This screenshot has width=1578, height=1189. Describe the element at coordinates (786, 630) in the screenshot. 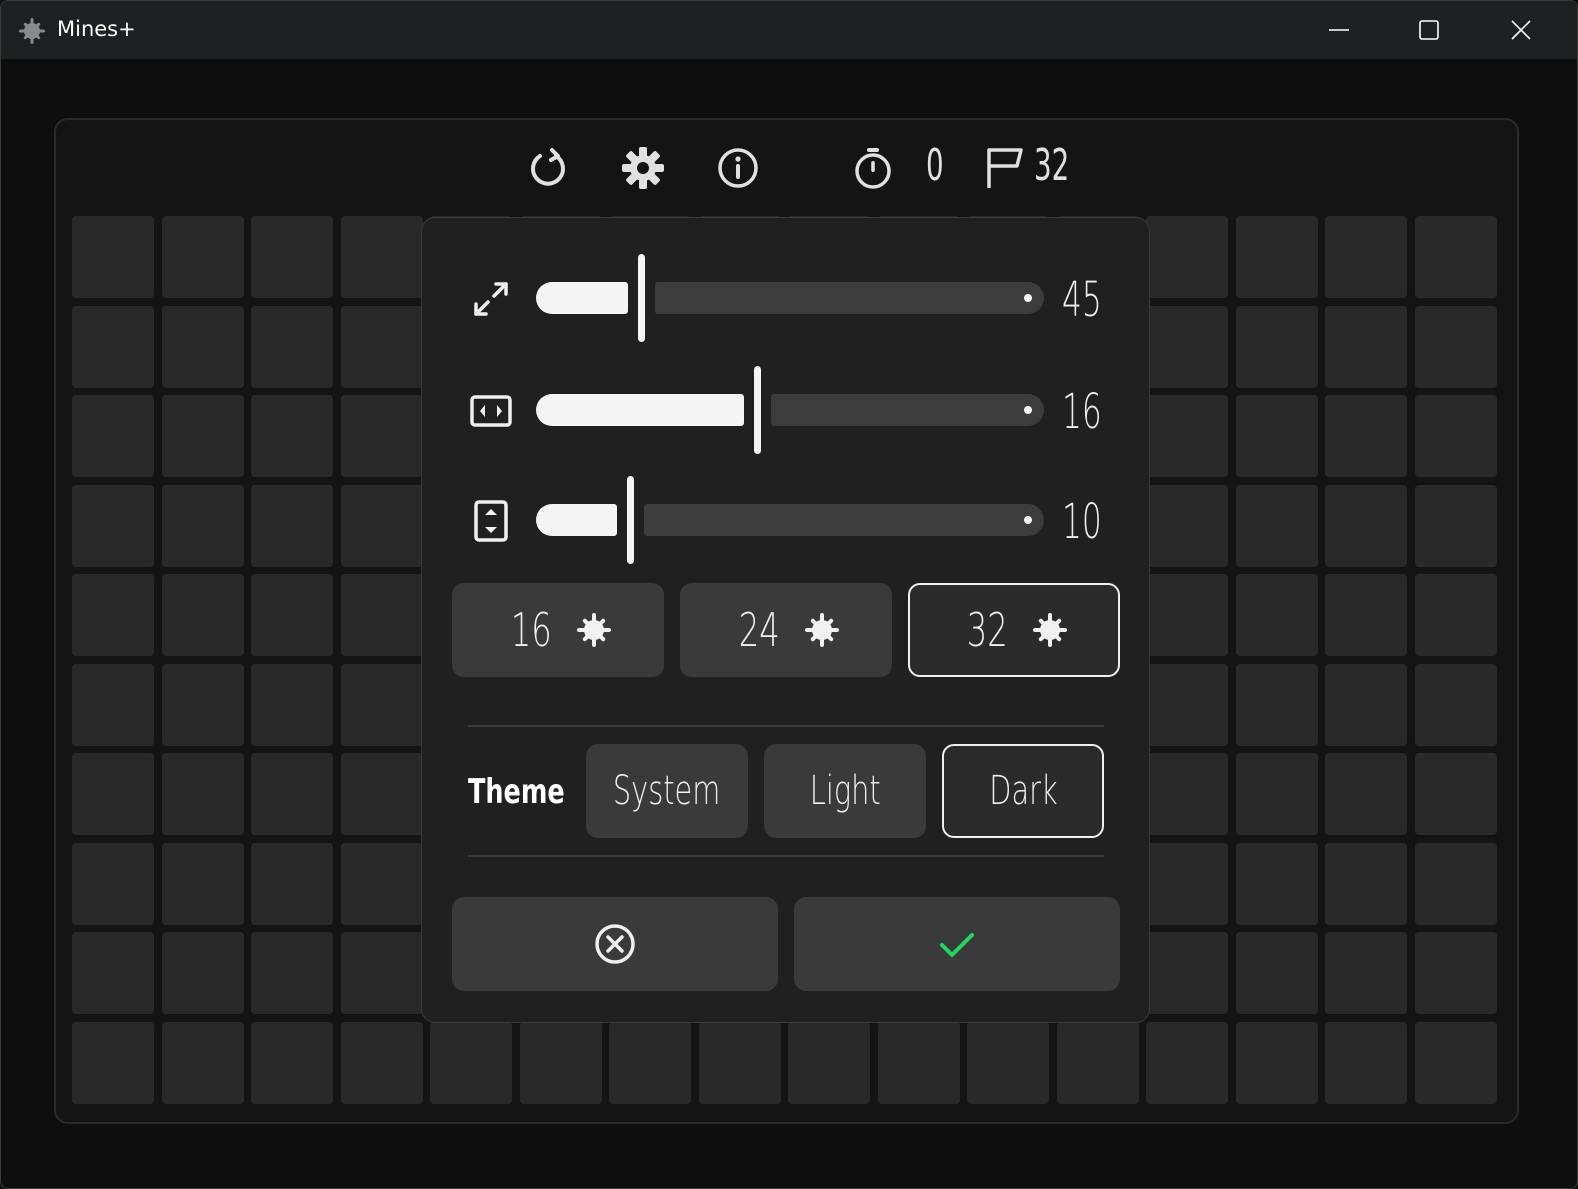

I see `mine-preset-24-button: 24` at that location.